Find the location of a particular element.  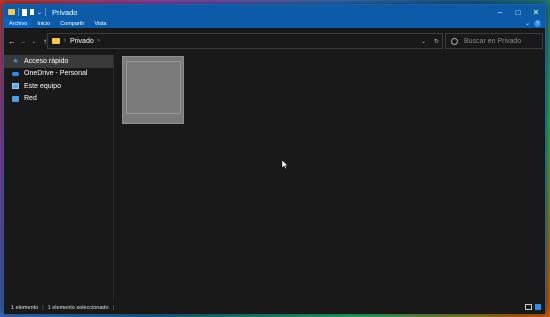

large-icons-view-icon is located at coordinates (538, 307).